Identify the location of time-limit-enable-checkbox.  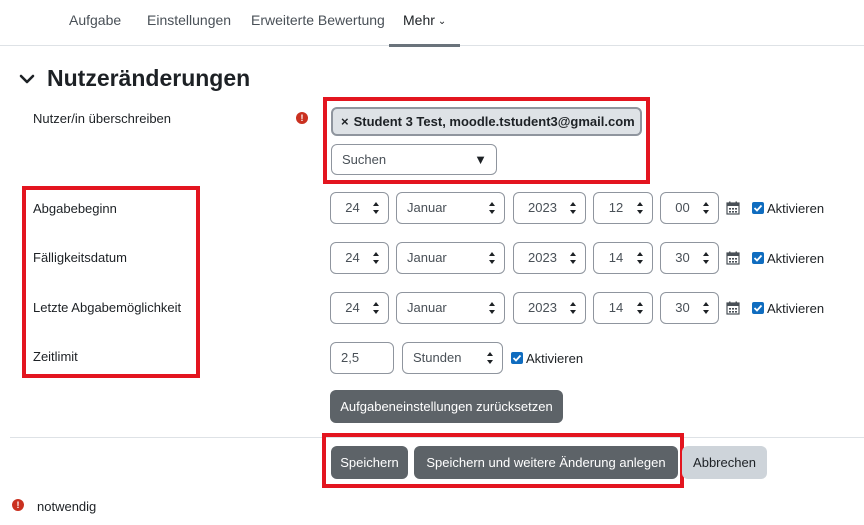
(517, 358).